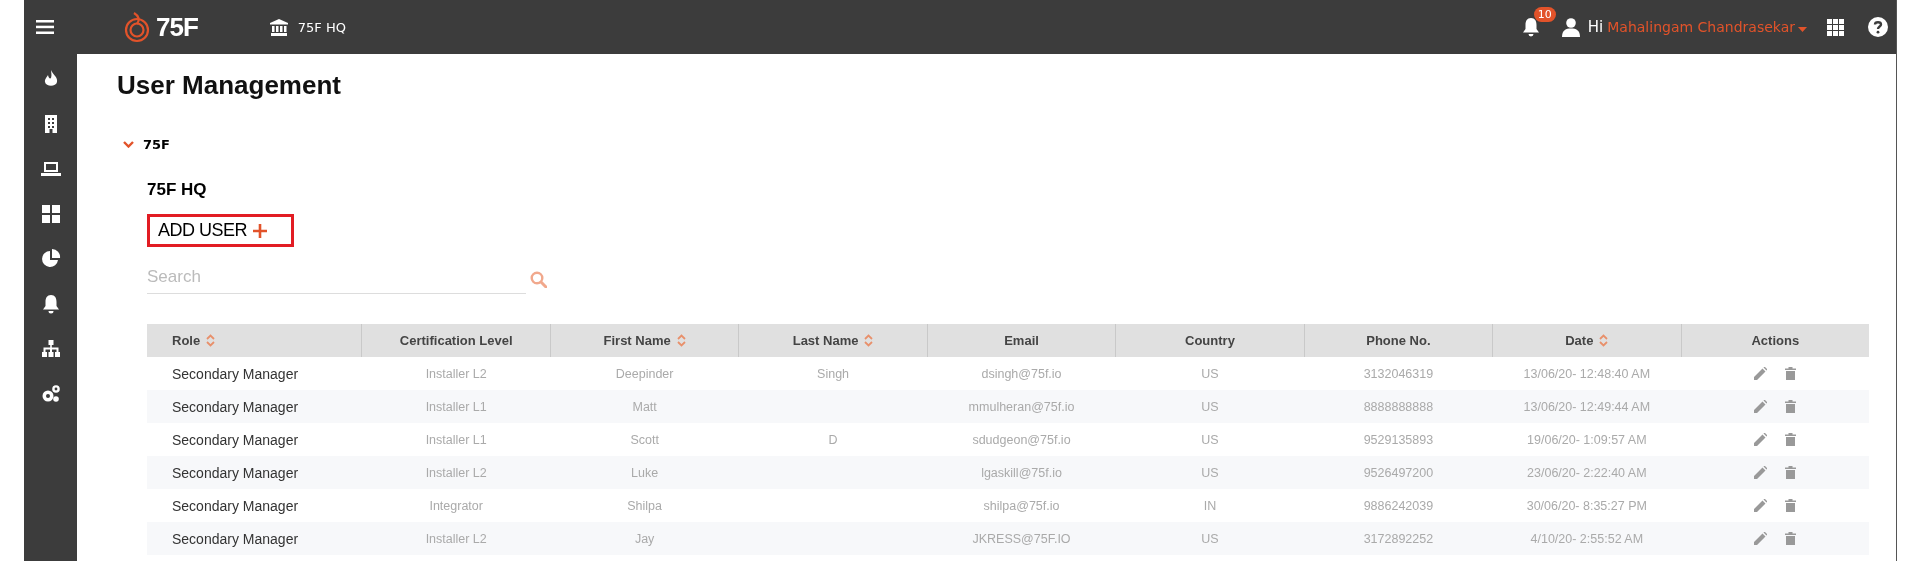  I want to click on column-header: Certification Level, so click(456, 340).